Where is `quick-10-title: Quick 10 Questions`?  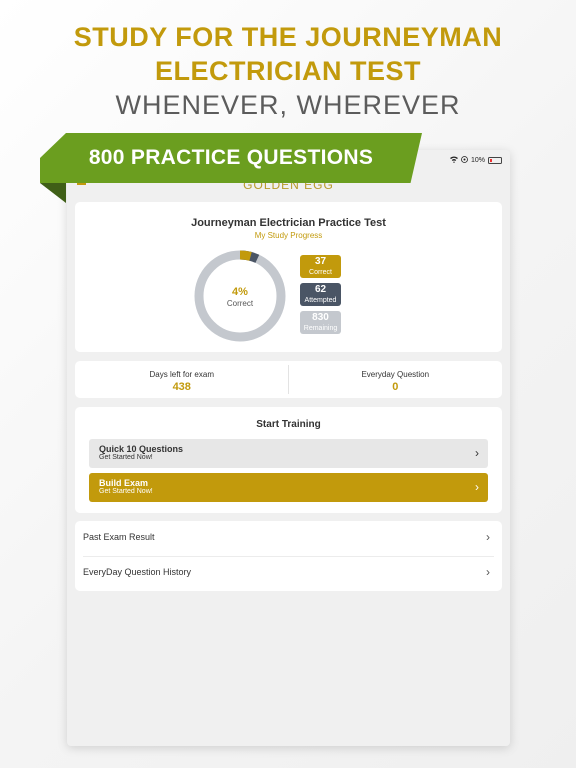
quick-10-title: Quick 10 Questions is located at coordinates (141, 449).